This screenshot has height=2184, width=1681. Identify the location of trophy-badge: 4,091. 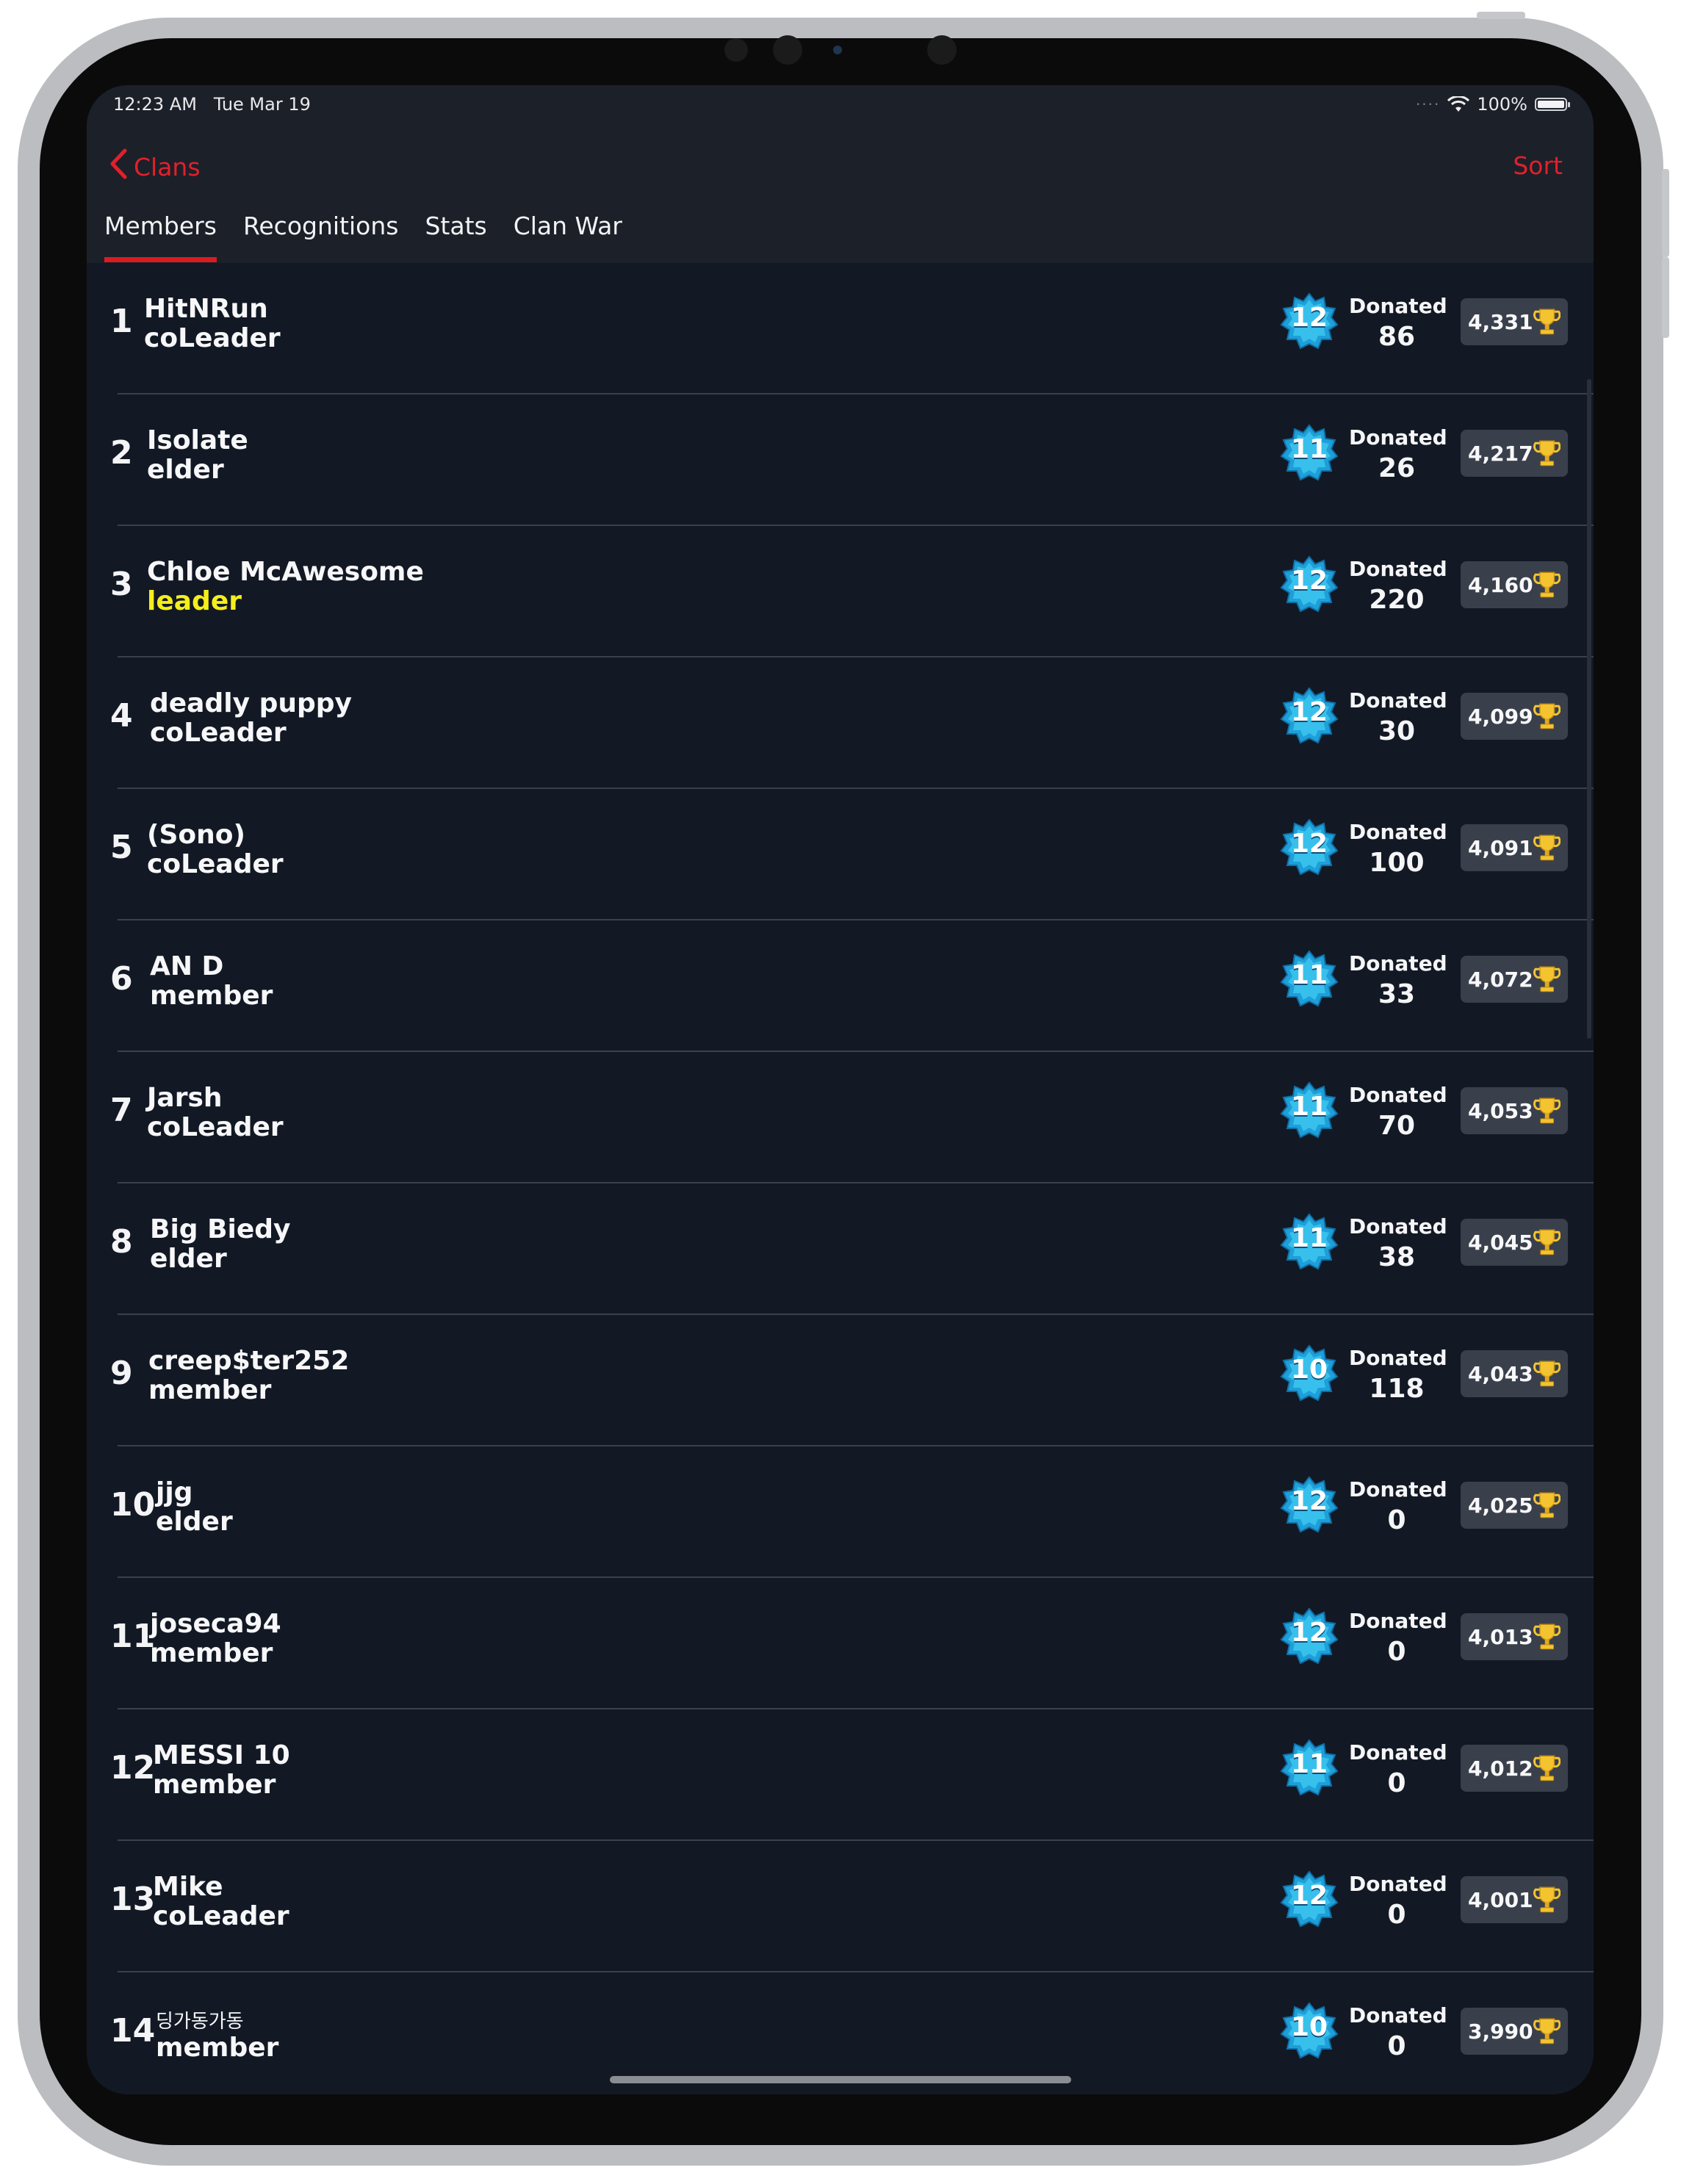
(1514, 847).